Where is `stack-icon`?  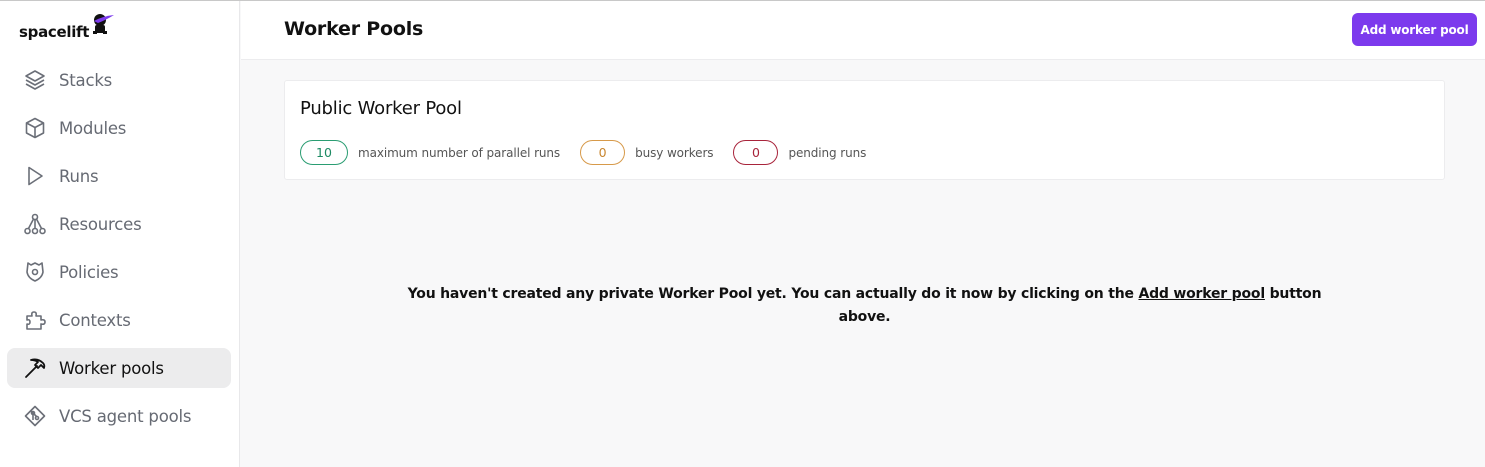 stack-icon is located at coordinates (35, 80).